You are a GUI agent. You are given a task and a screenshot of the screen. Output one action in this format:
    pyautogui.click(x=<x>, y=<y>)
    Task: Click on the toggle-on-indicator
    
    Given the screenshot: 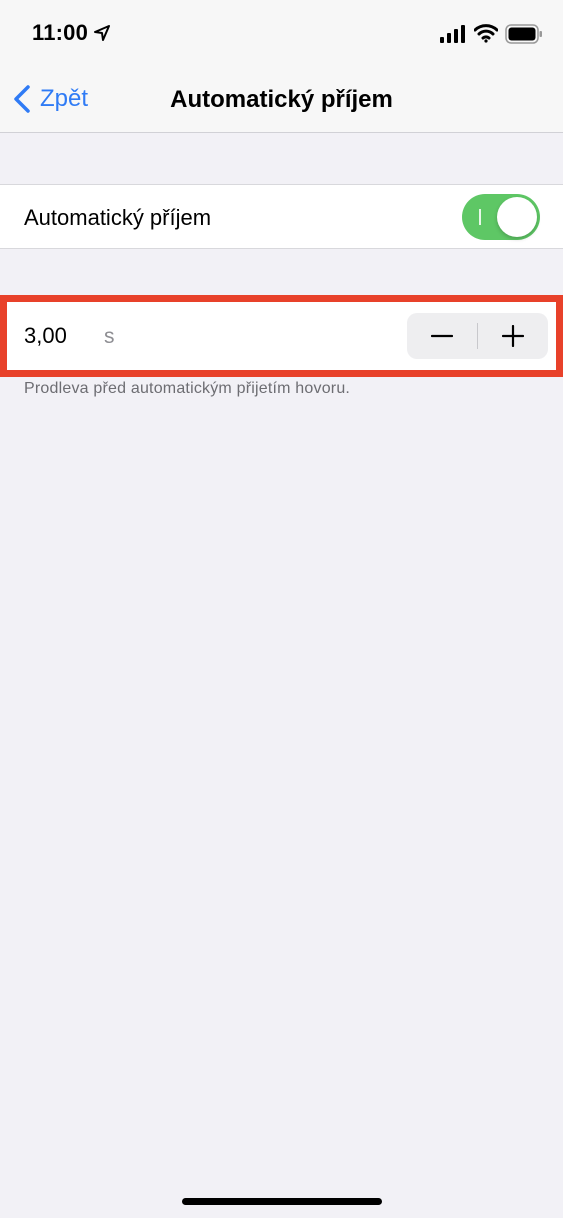 What is the action you would take?
    pyautogui.click(x=480, y=217)
    